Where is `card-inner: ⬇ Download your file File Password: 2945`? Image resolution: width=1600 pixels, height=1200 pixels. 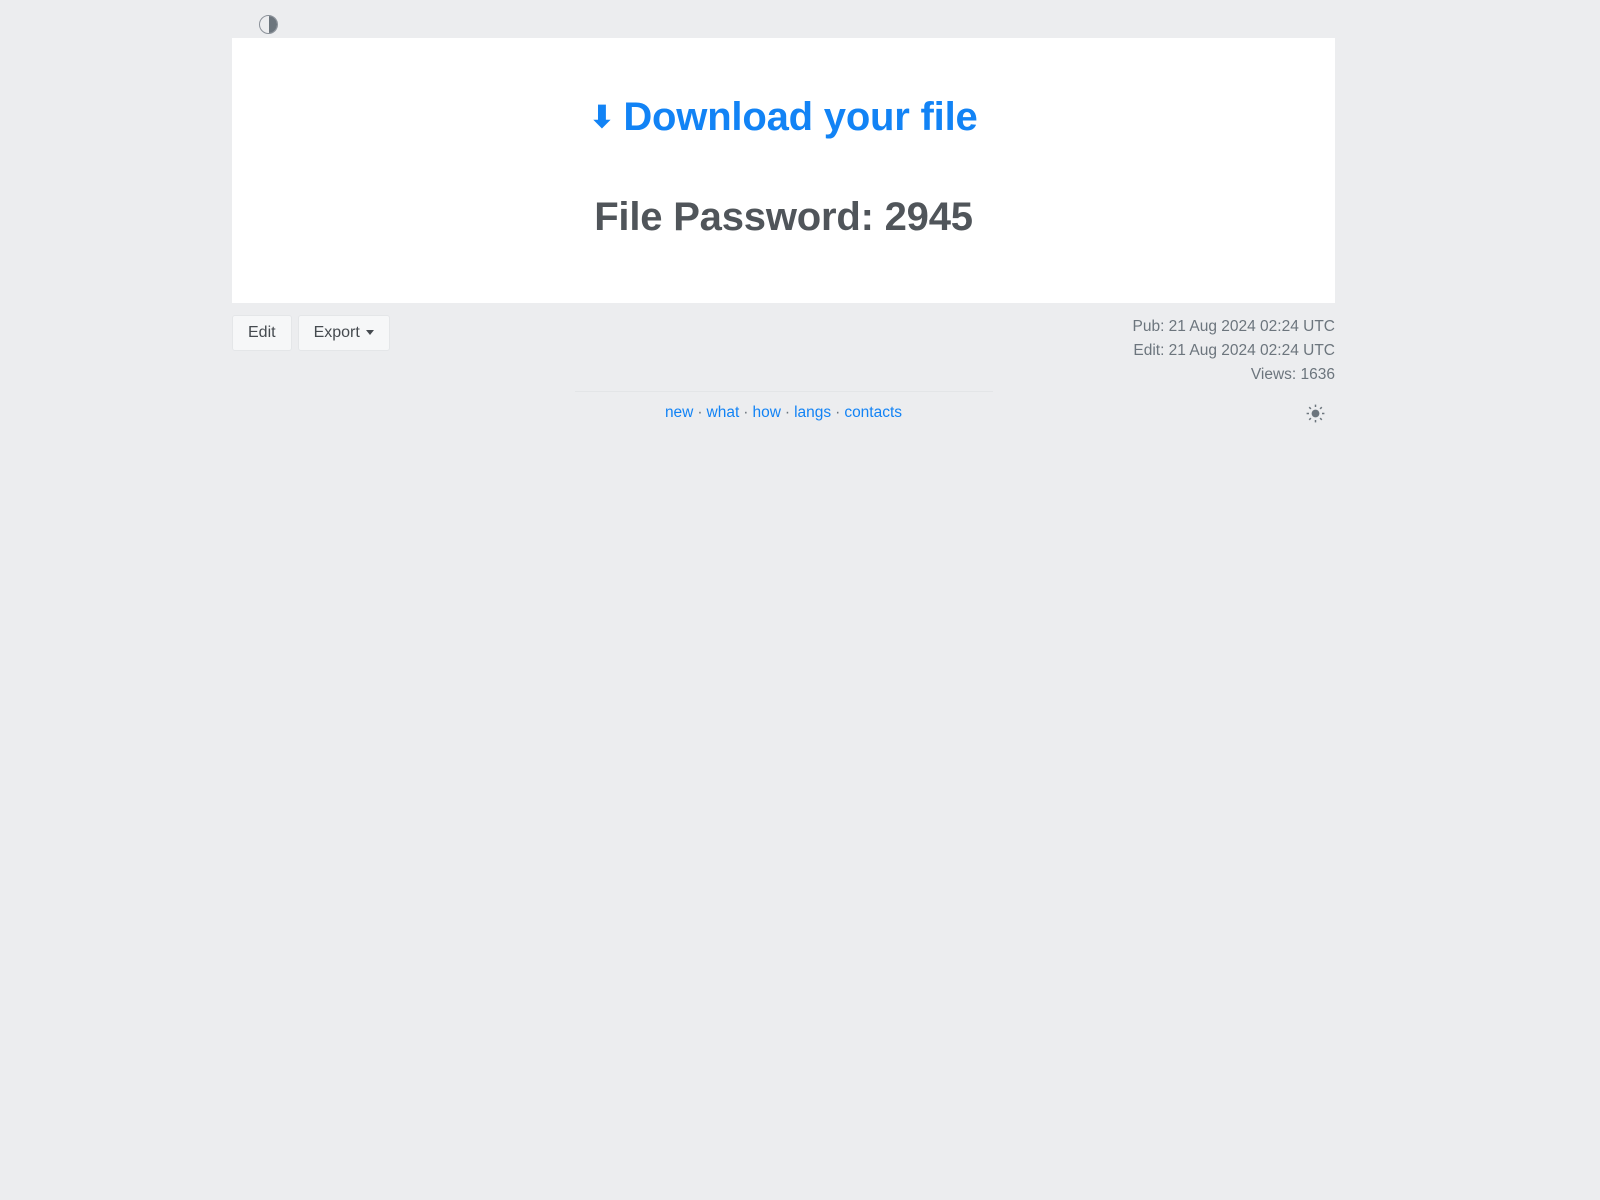 card-inner: ⬇ Download your file File Password: 2945 is located at coordinates (783, 139).